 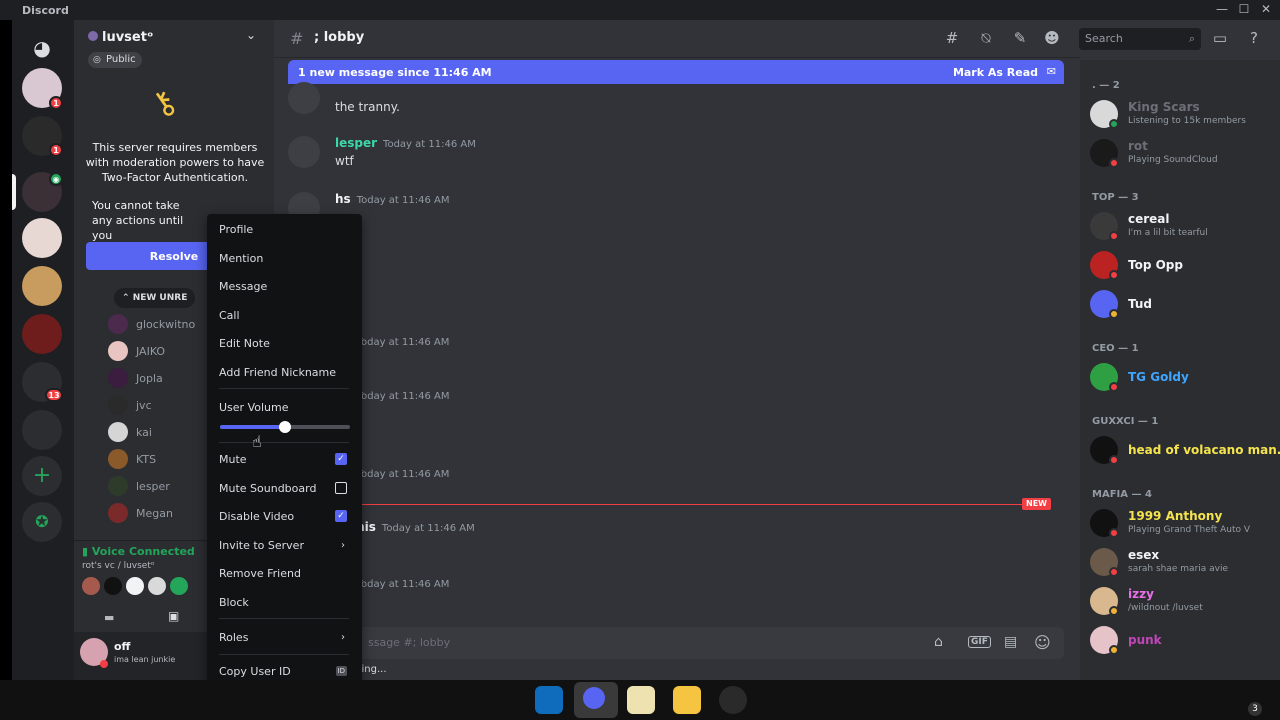 I want to click on discord-home-icon: ◕, so click(x=42, y=48).